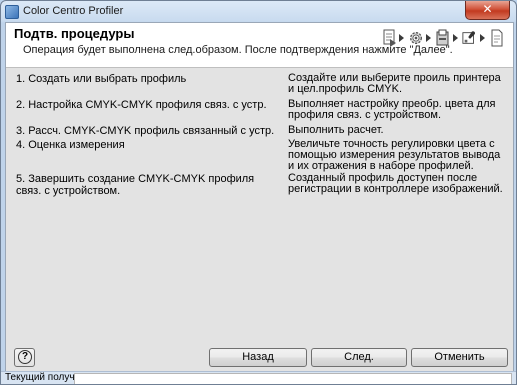 The image size is (517, 385). What do you see at coordinates (416, 38) in the screenshot?
I see `gear-icon` at bounding box center [416, 38].